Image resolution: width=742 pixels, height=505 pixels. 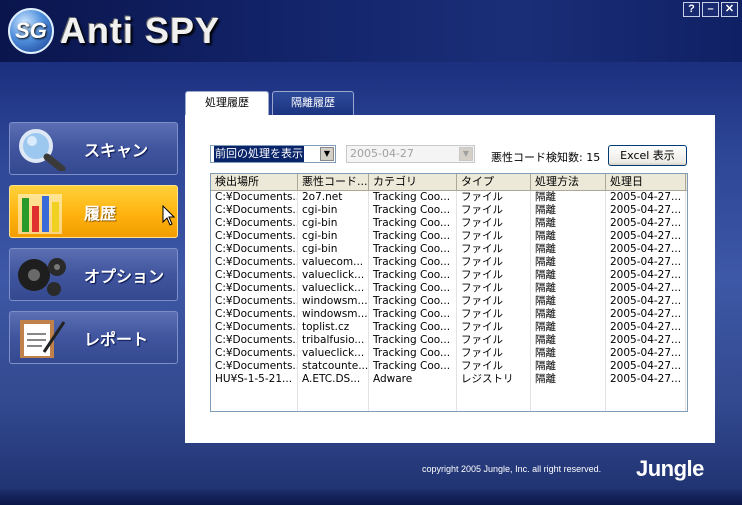 What do you see at coordinates (382, 153) in the screenshot?
I see `date-value: 2005-04-27` at bounding box center [382, 153].